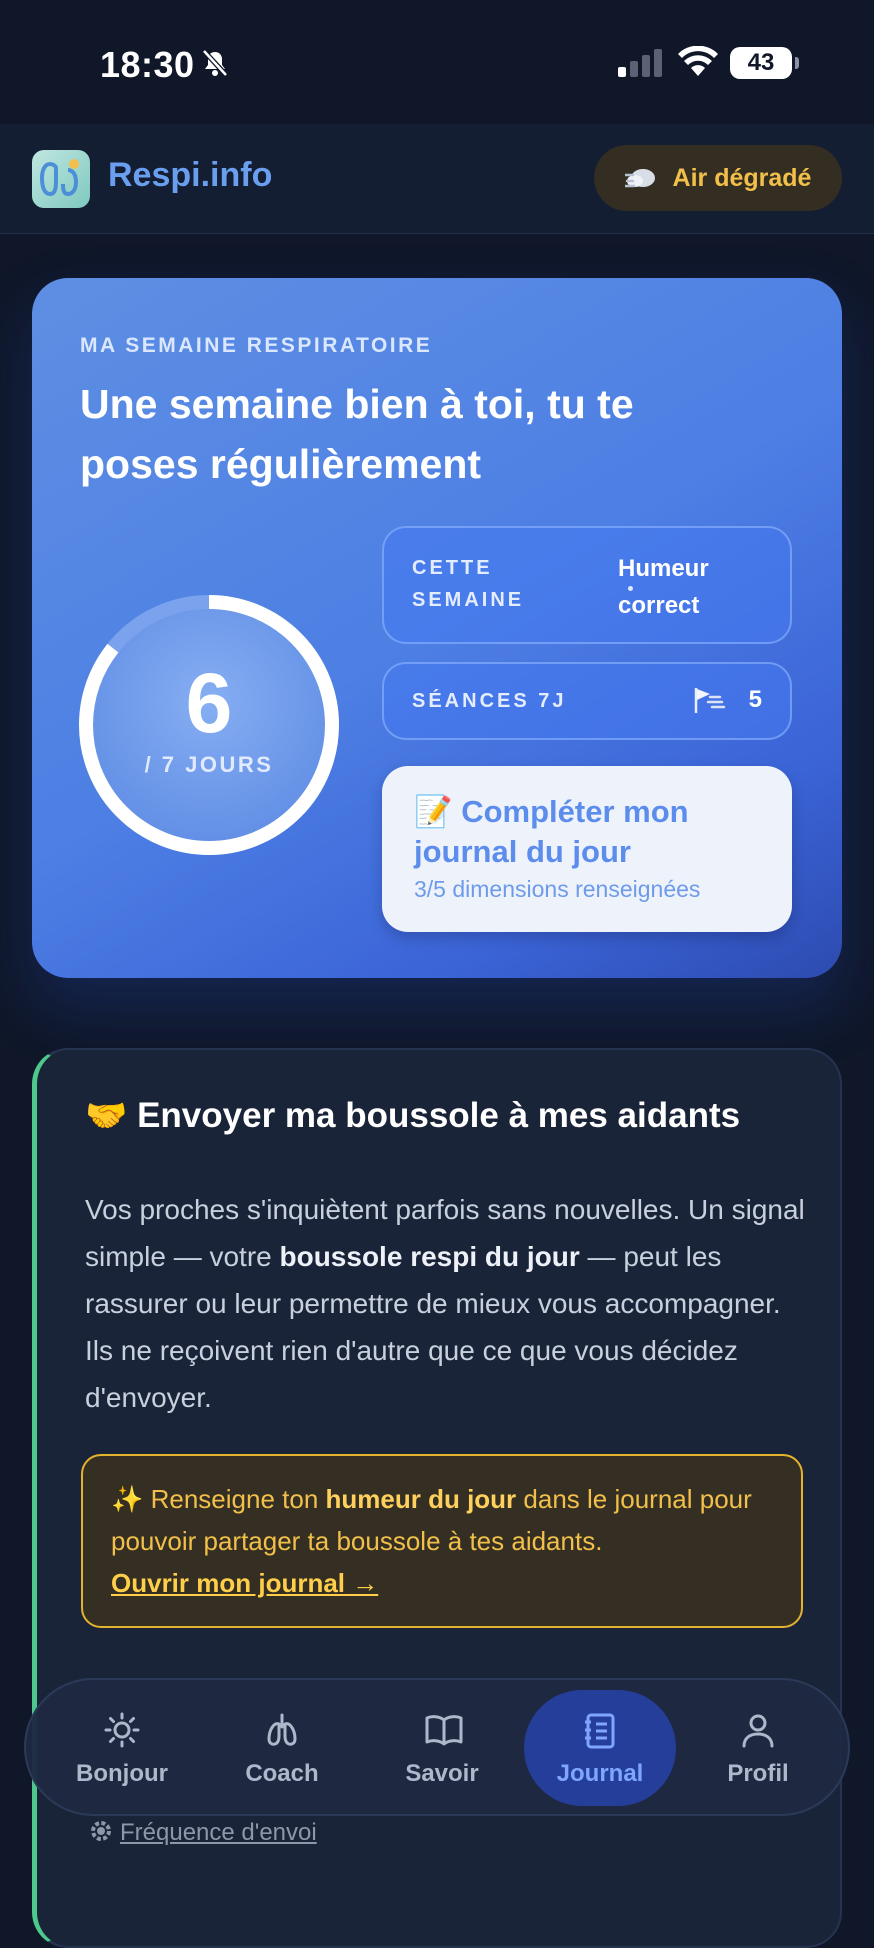 The height and width of the screenshot is (1948, 874). I want to click on nav-label: Journal, so click(600, 1773).